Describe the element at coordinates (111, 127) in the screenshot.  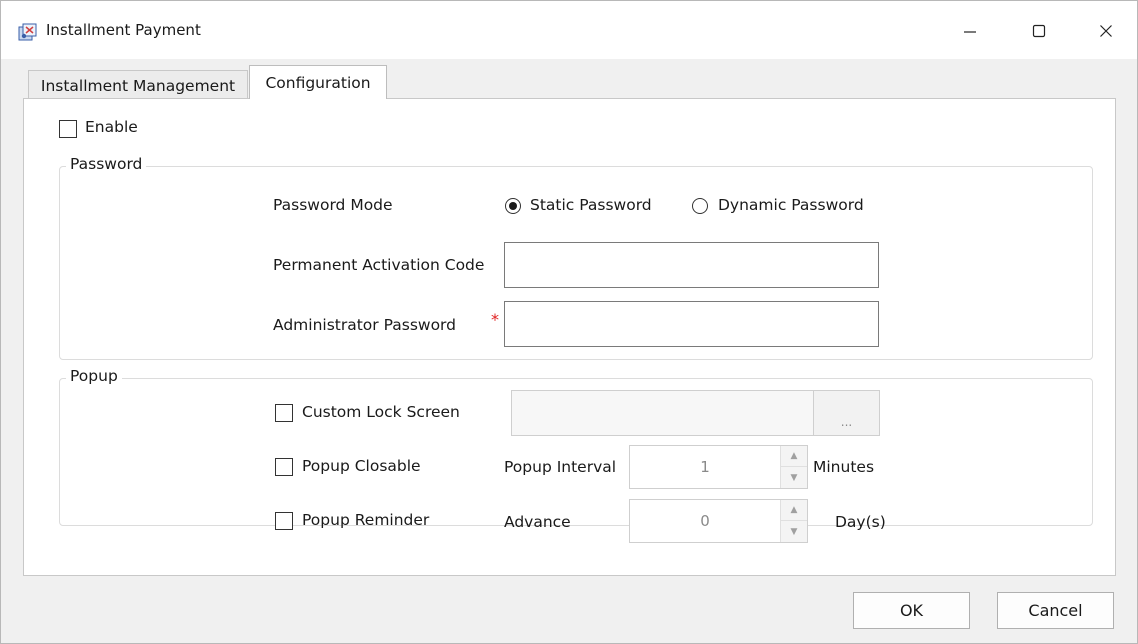
I see `enable-label: Enable` at that location.